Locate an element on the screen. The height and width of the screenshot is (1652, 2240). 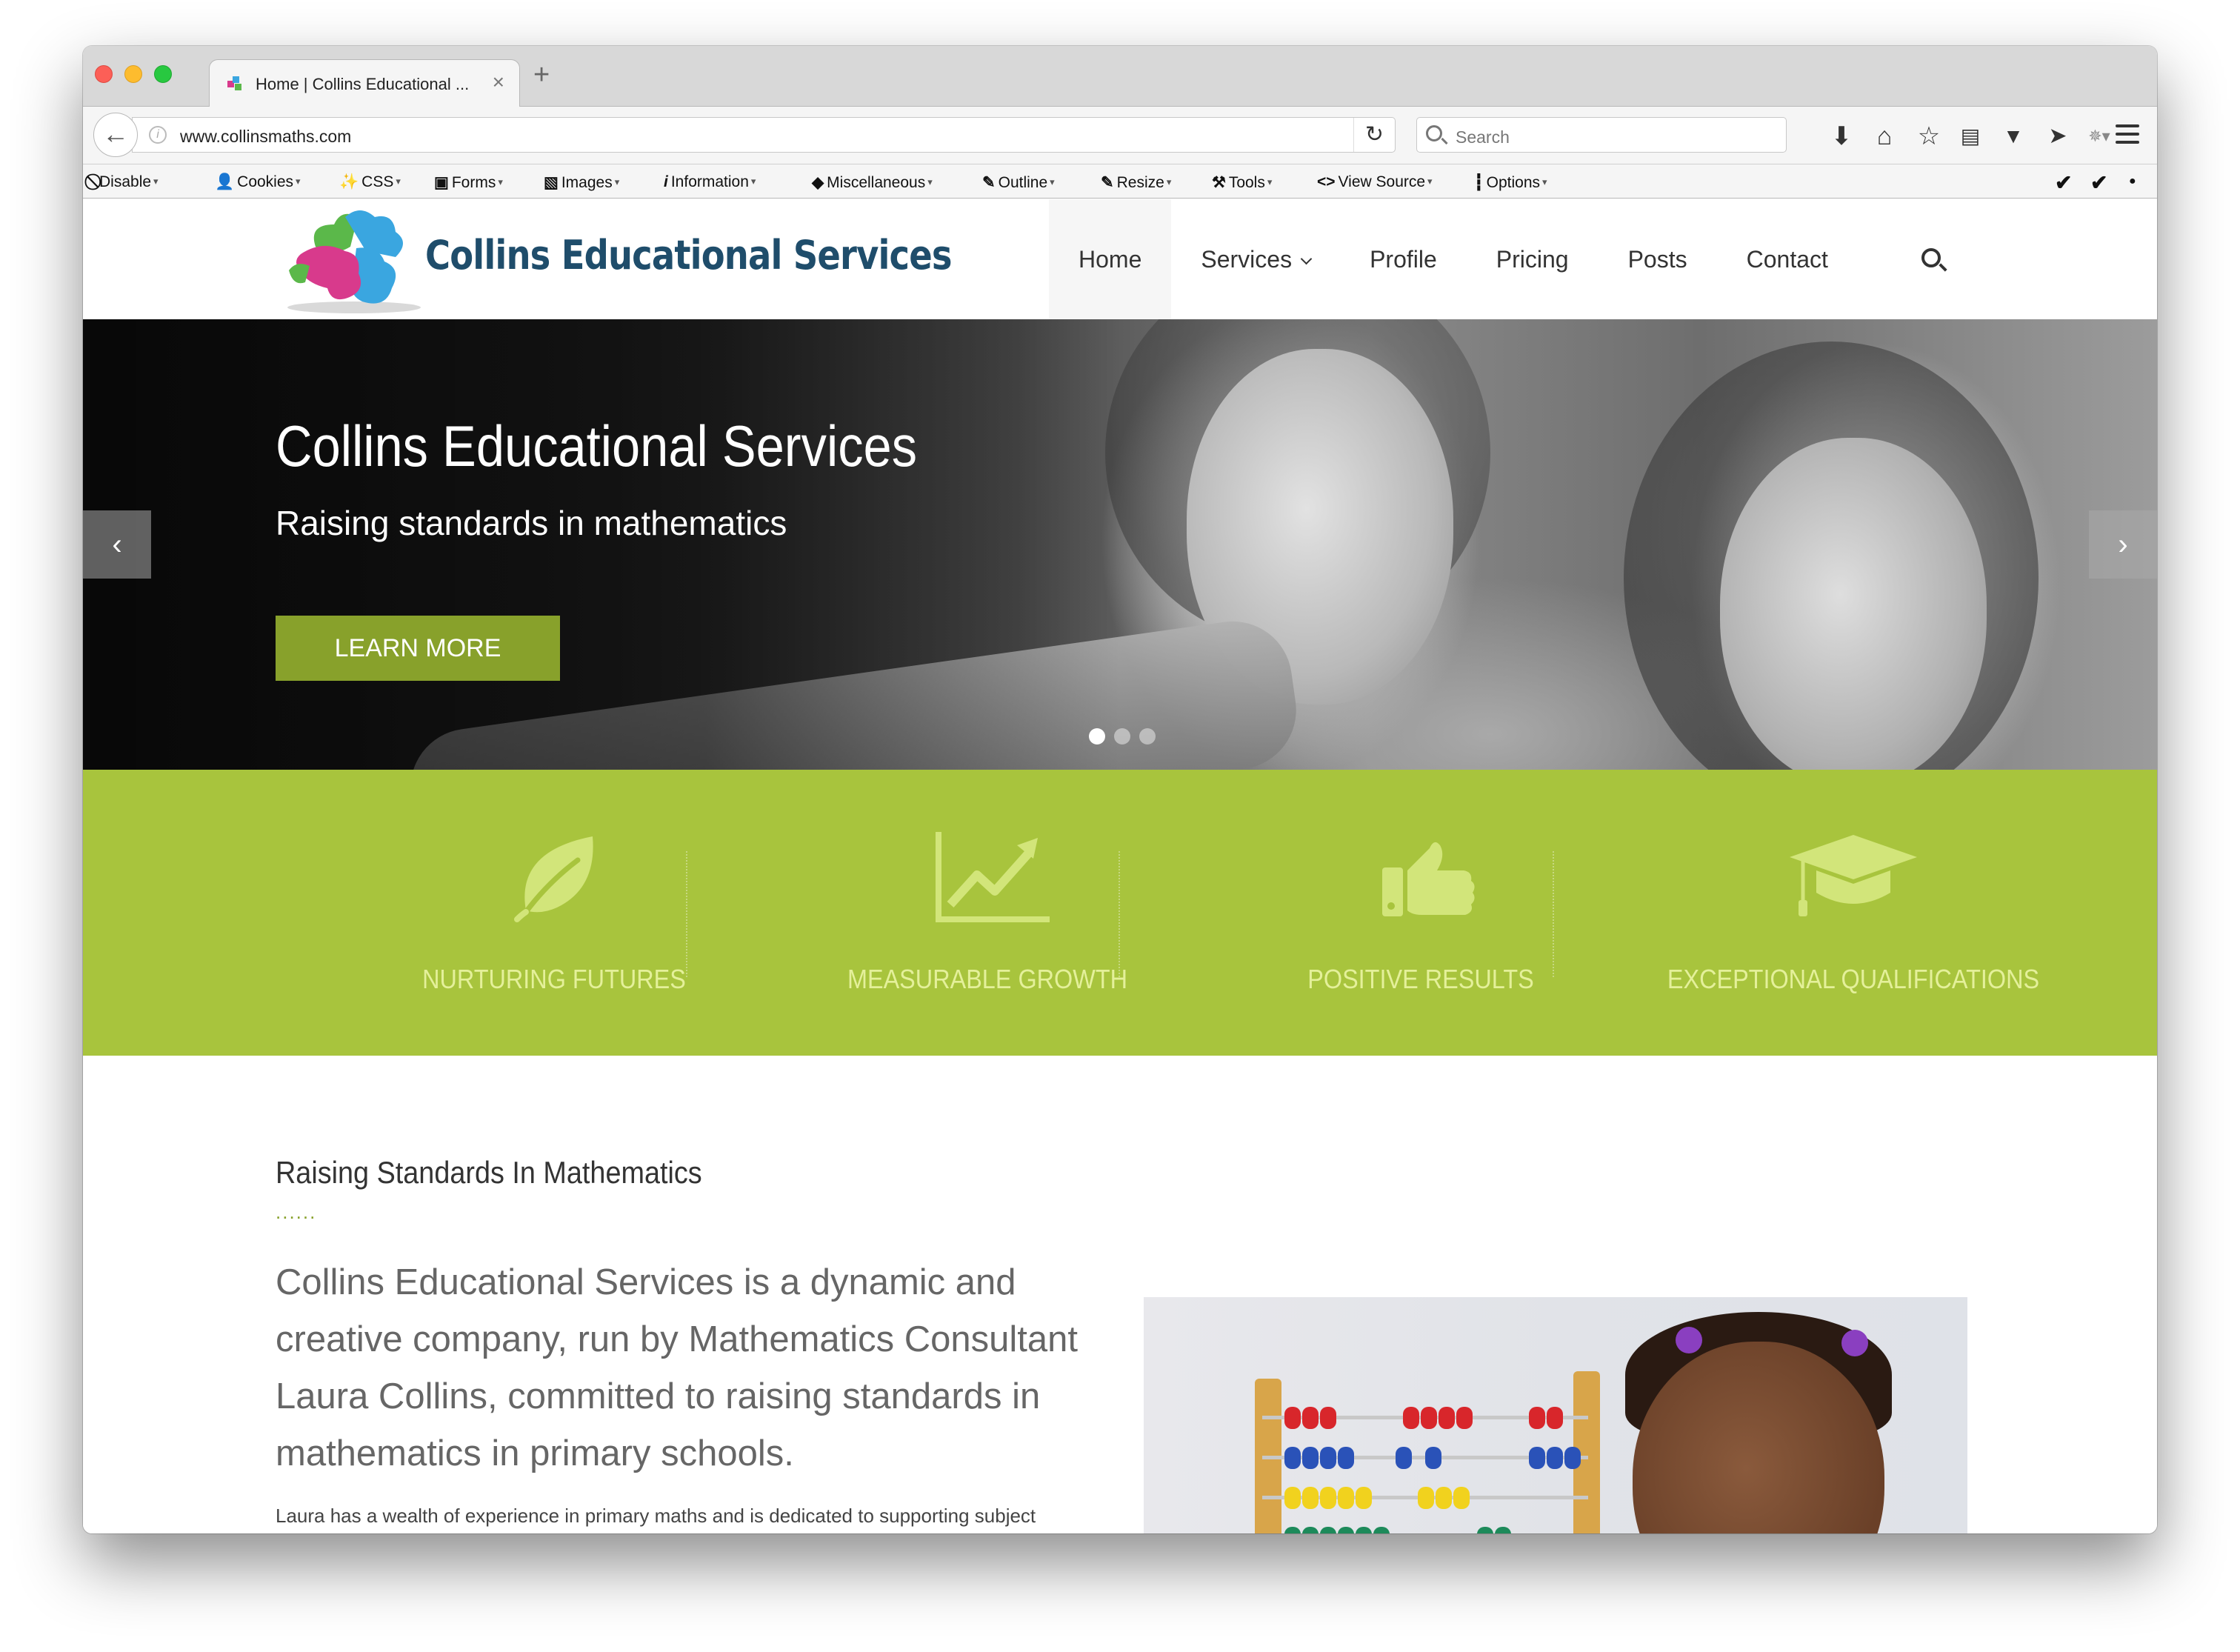
nav-posts: Posts is located at coordinates (1658, 259).